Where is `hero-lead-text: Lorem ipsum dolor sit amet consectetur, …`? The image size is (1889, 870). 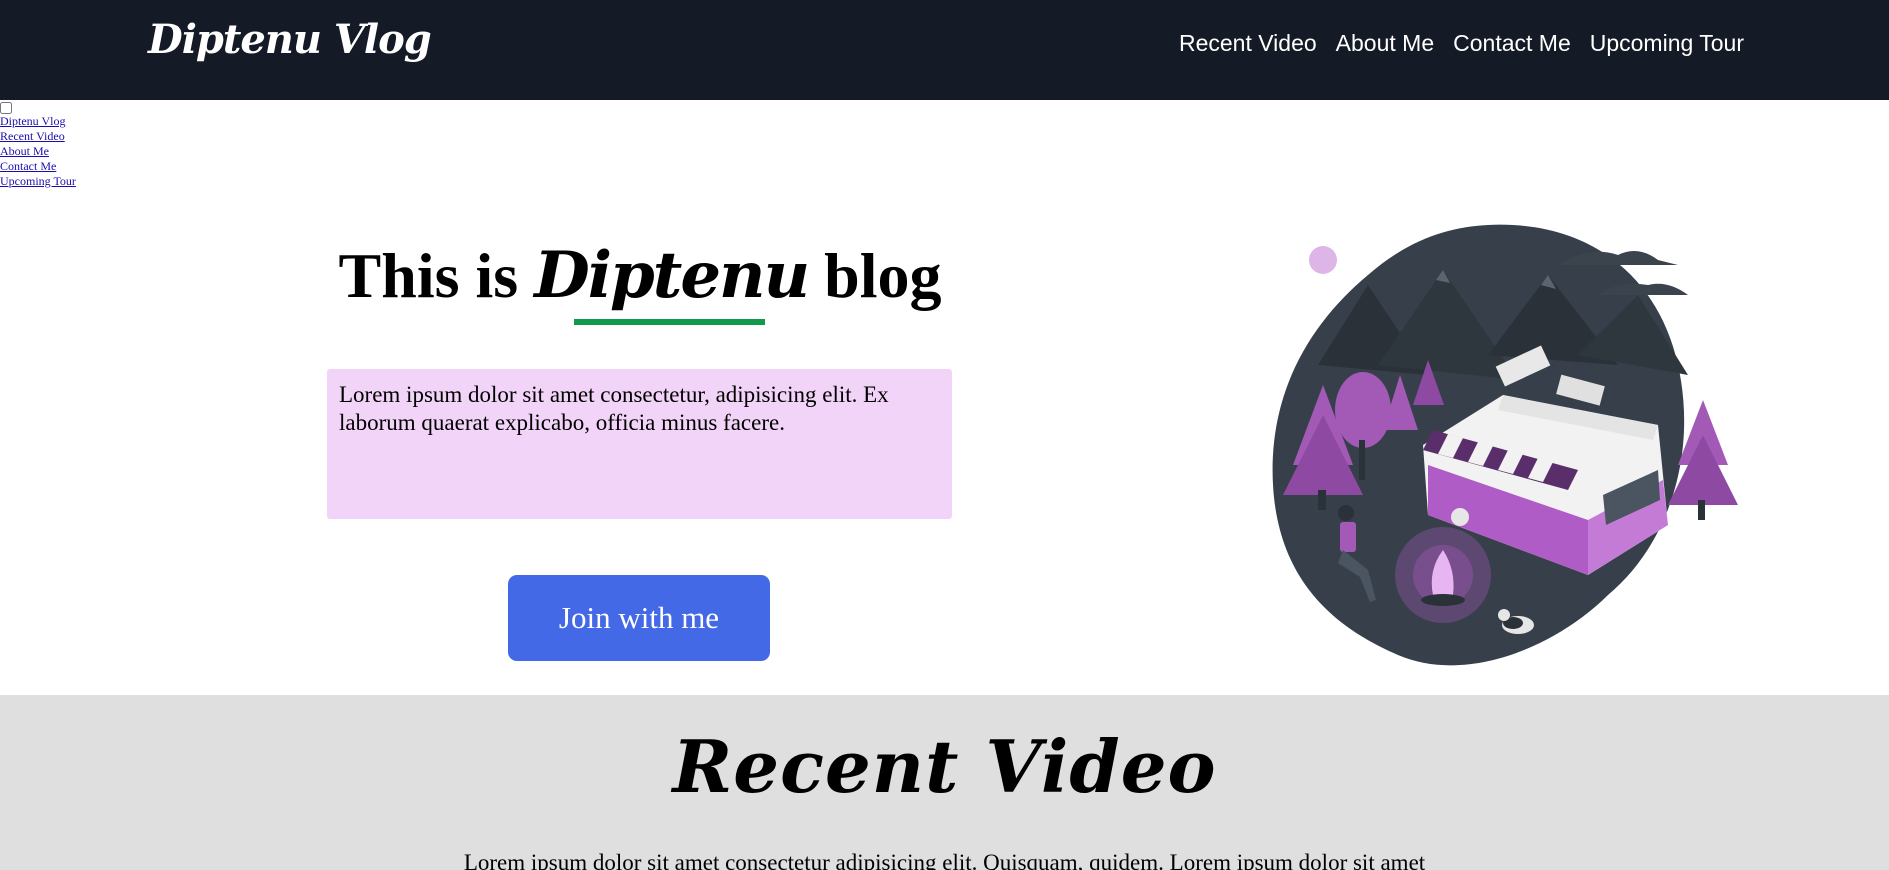 hero-lead-text: Lorem ipsum dolor sit amet consectetur, … is located at coordinates (639, 444).